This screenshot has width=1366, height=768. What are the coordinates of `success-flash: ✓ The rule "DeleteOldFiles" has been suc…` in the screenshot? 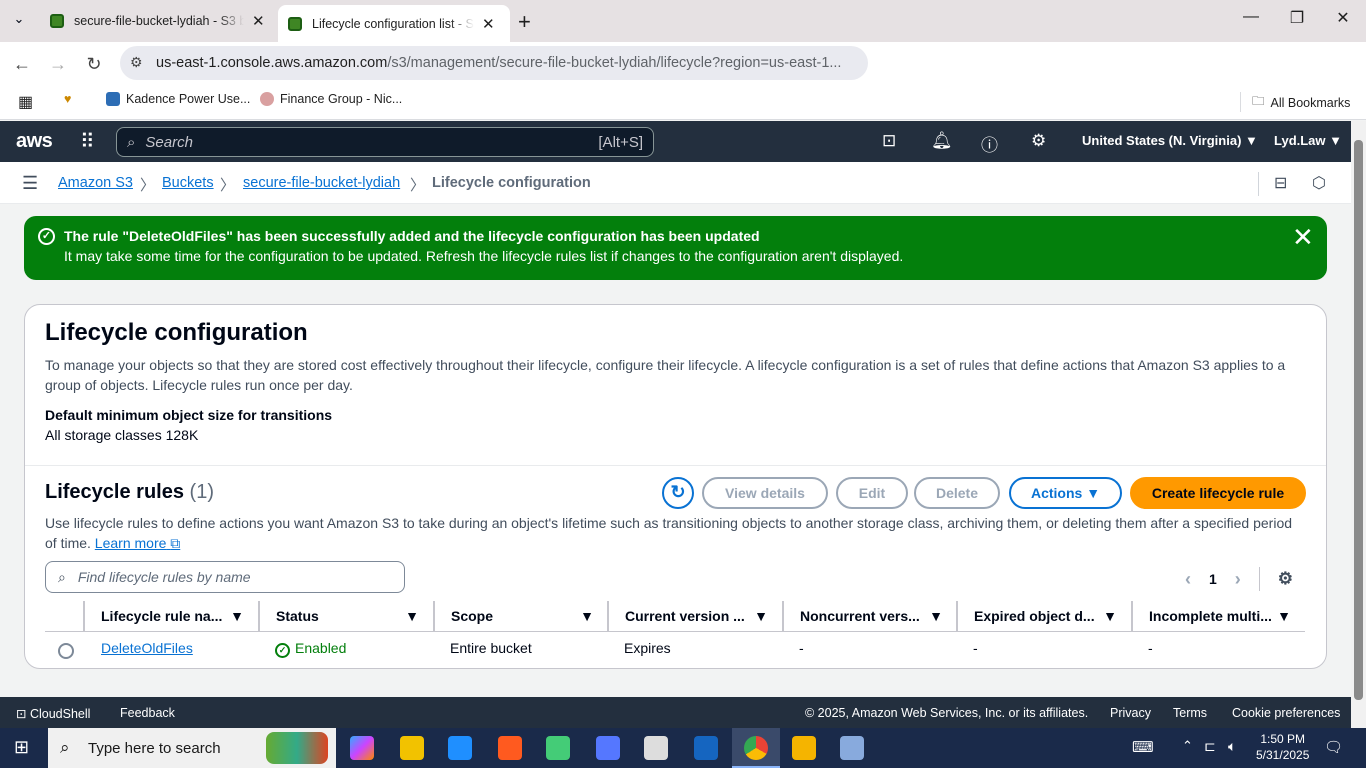 It's located at (675, 248).